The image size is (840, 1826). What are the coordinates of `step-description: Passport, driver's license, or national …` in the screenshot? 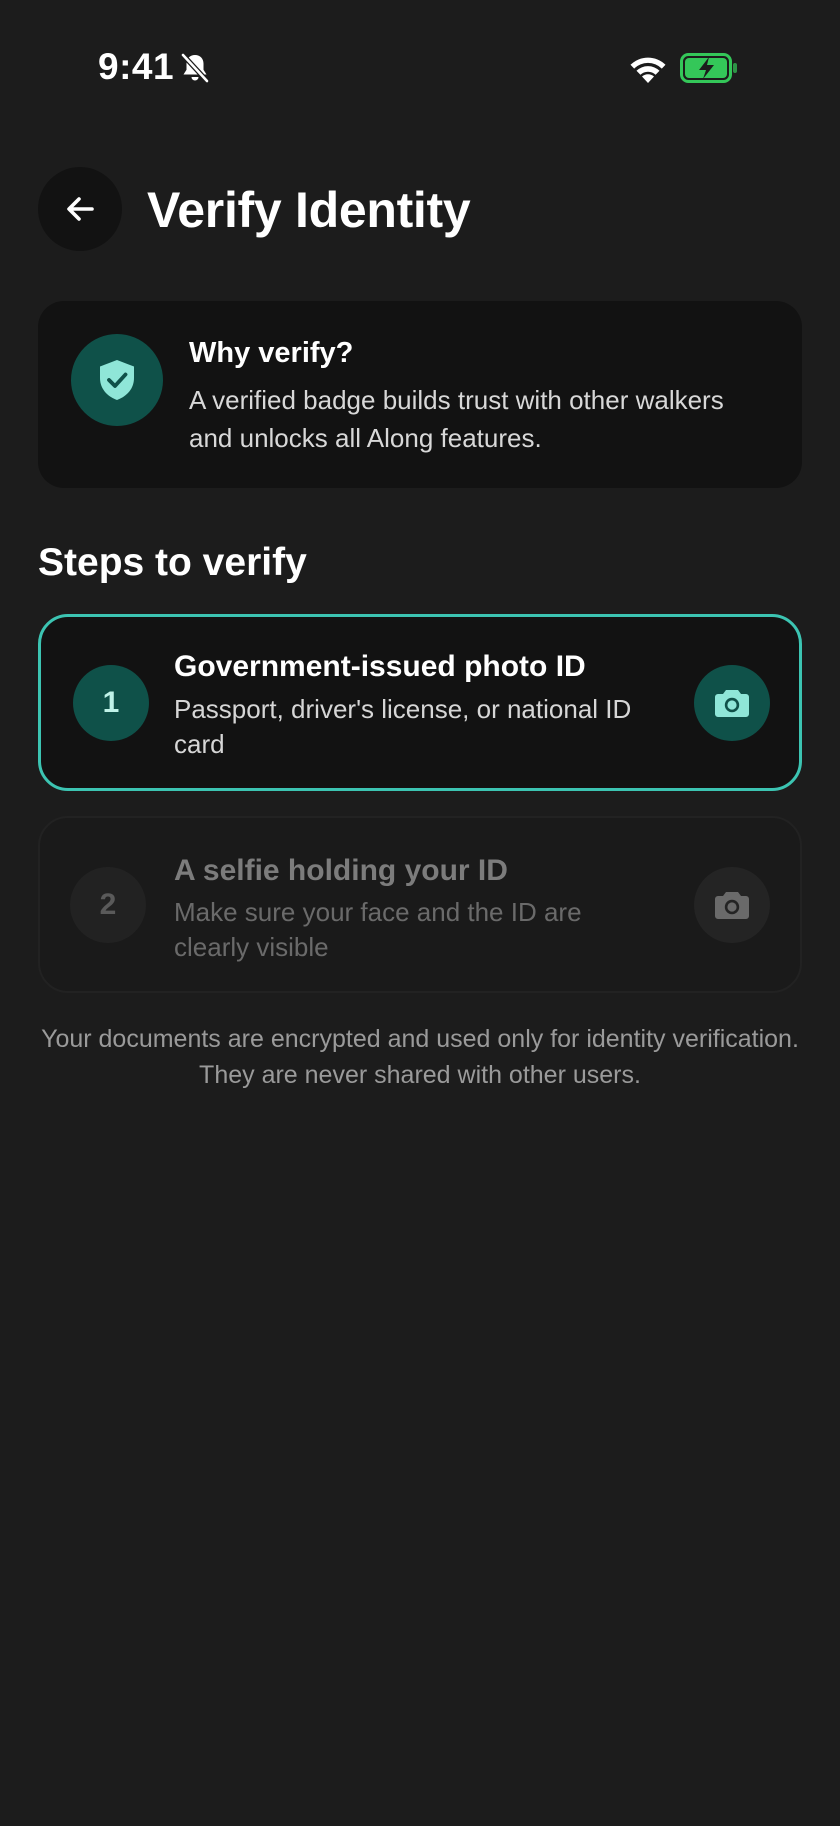 It's located at (403, 726).